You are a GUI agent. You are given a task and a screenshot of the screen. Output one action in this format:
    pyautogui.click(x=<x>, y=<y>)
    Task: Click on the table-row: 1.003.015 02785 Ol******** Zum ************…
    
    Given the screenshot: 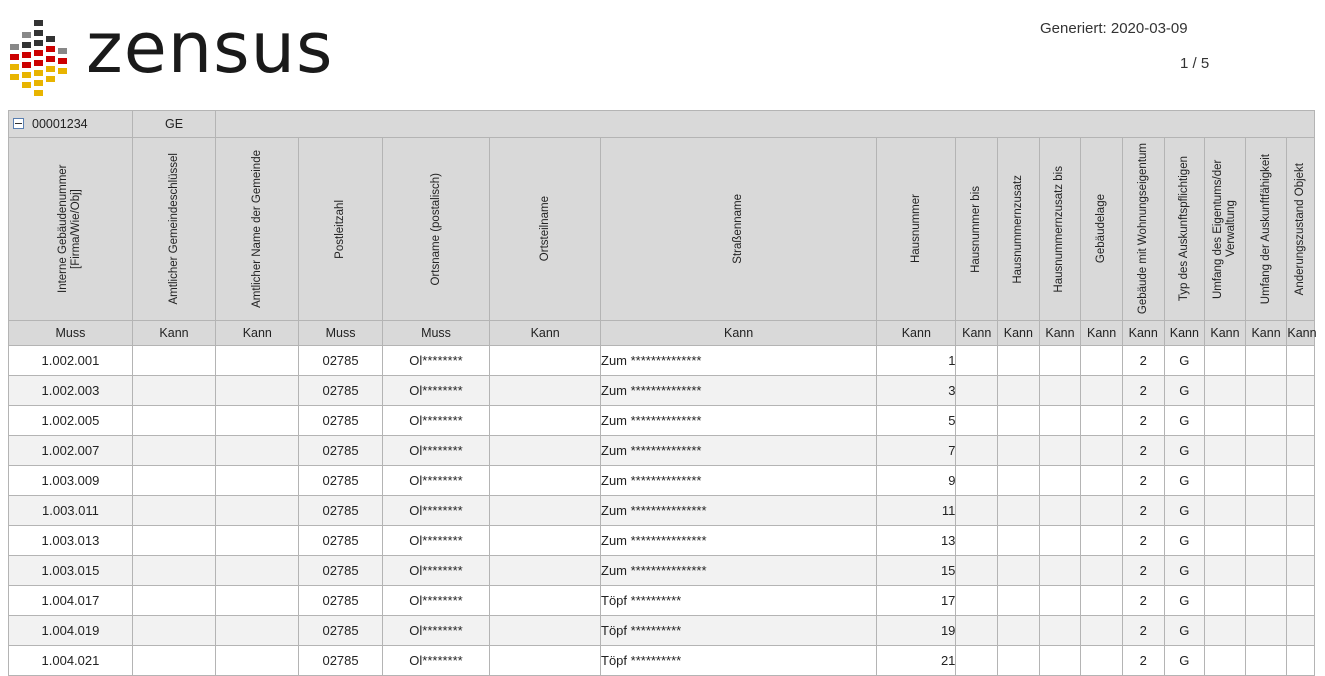 What is the action you would take?
    pyautogui.click(x=661, y=570)
    